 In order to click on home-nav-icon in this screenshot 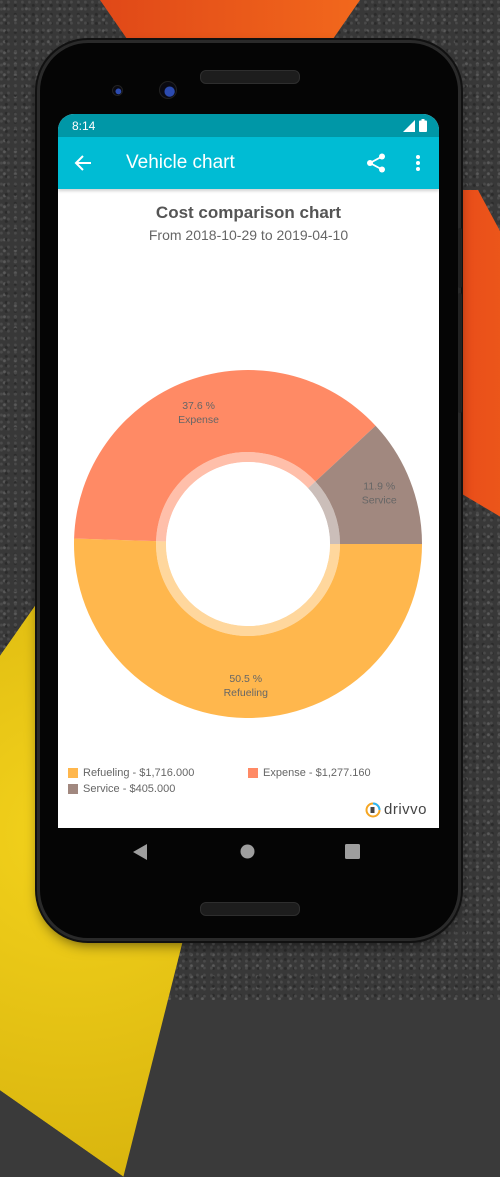, I will do `click(247, 851)`.